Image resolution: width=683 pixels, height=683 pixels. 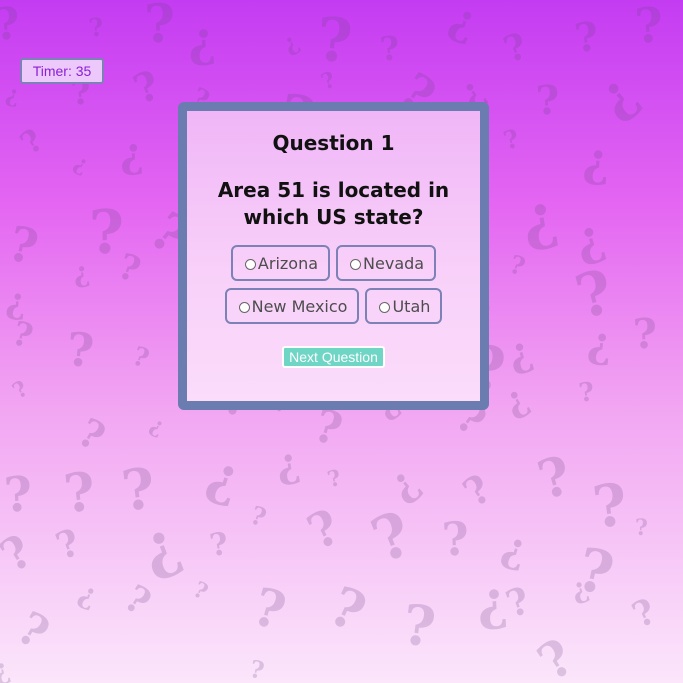 What do you see at coordinates (333, 284) in the screenshot?
I see `answer-options: Arizona Nevada New Mexico Utah` at bounding box center [333, 284].